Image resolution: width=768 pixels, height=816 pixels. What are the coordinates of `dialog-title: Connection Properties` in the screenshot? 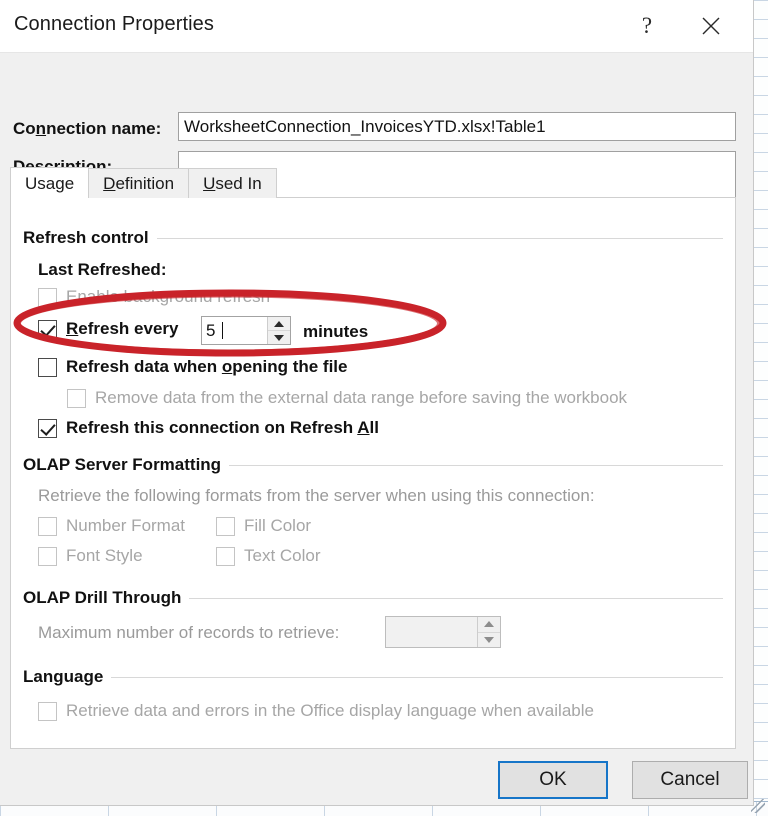 It's located at (114, 24).